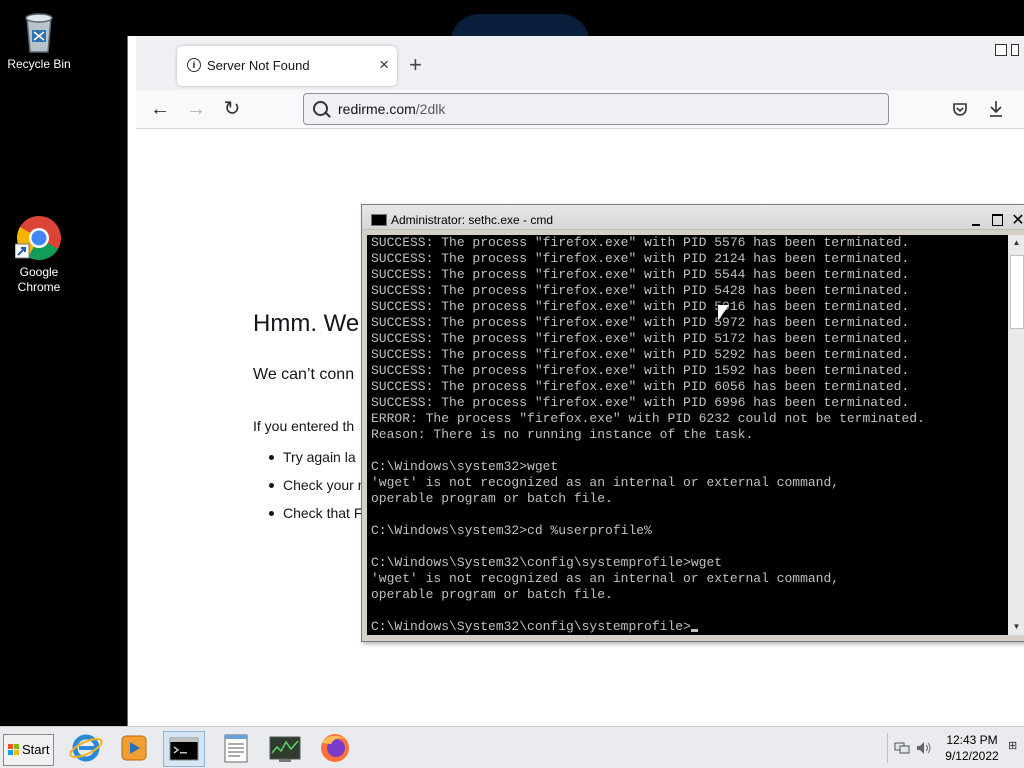 The image size is (1024, 768). Describe the element at coordinates (924, 748) in the screenshot. I see `volume-icon` at that location.